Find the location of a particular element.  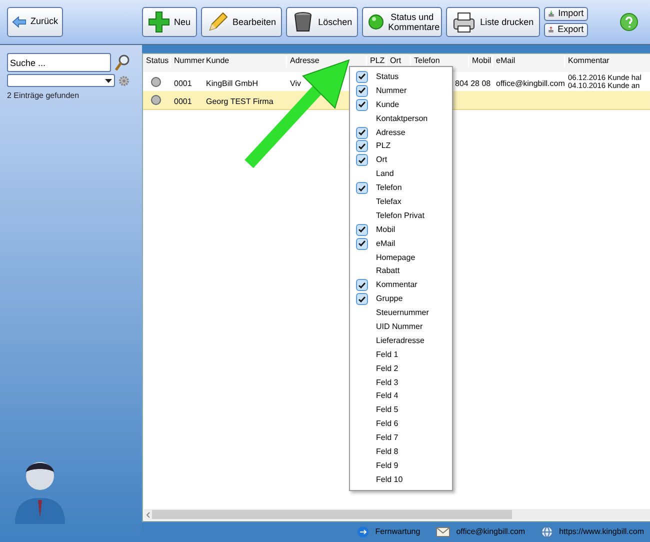

table-cell: Viv is located at coordinates (295, 83).